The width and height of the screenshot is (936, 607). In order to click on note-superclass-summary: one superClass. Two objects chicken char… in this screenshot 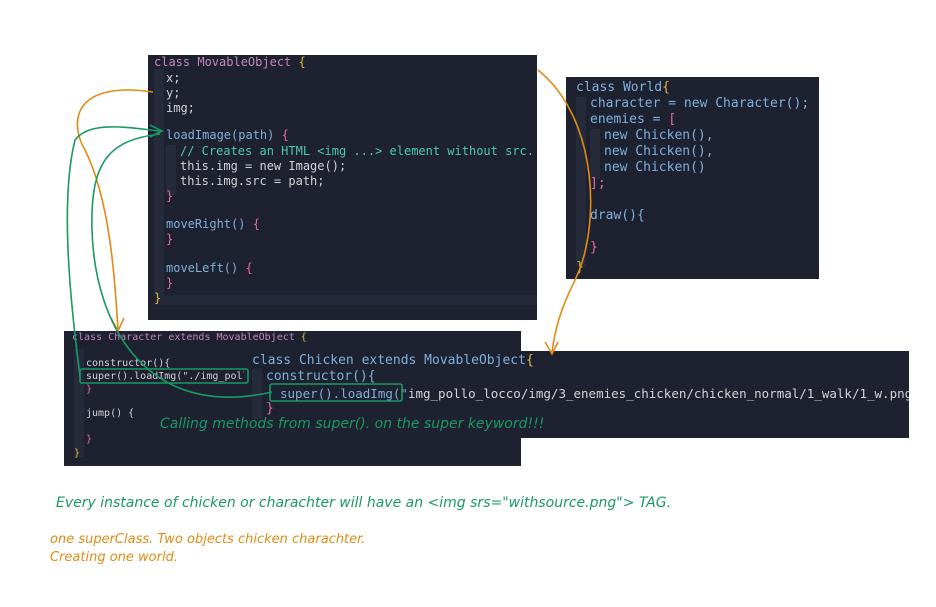, I will do `click(208, 539)`.